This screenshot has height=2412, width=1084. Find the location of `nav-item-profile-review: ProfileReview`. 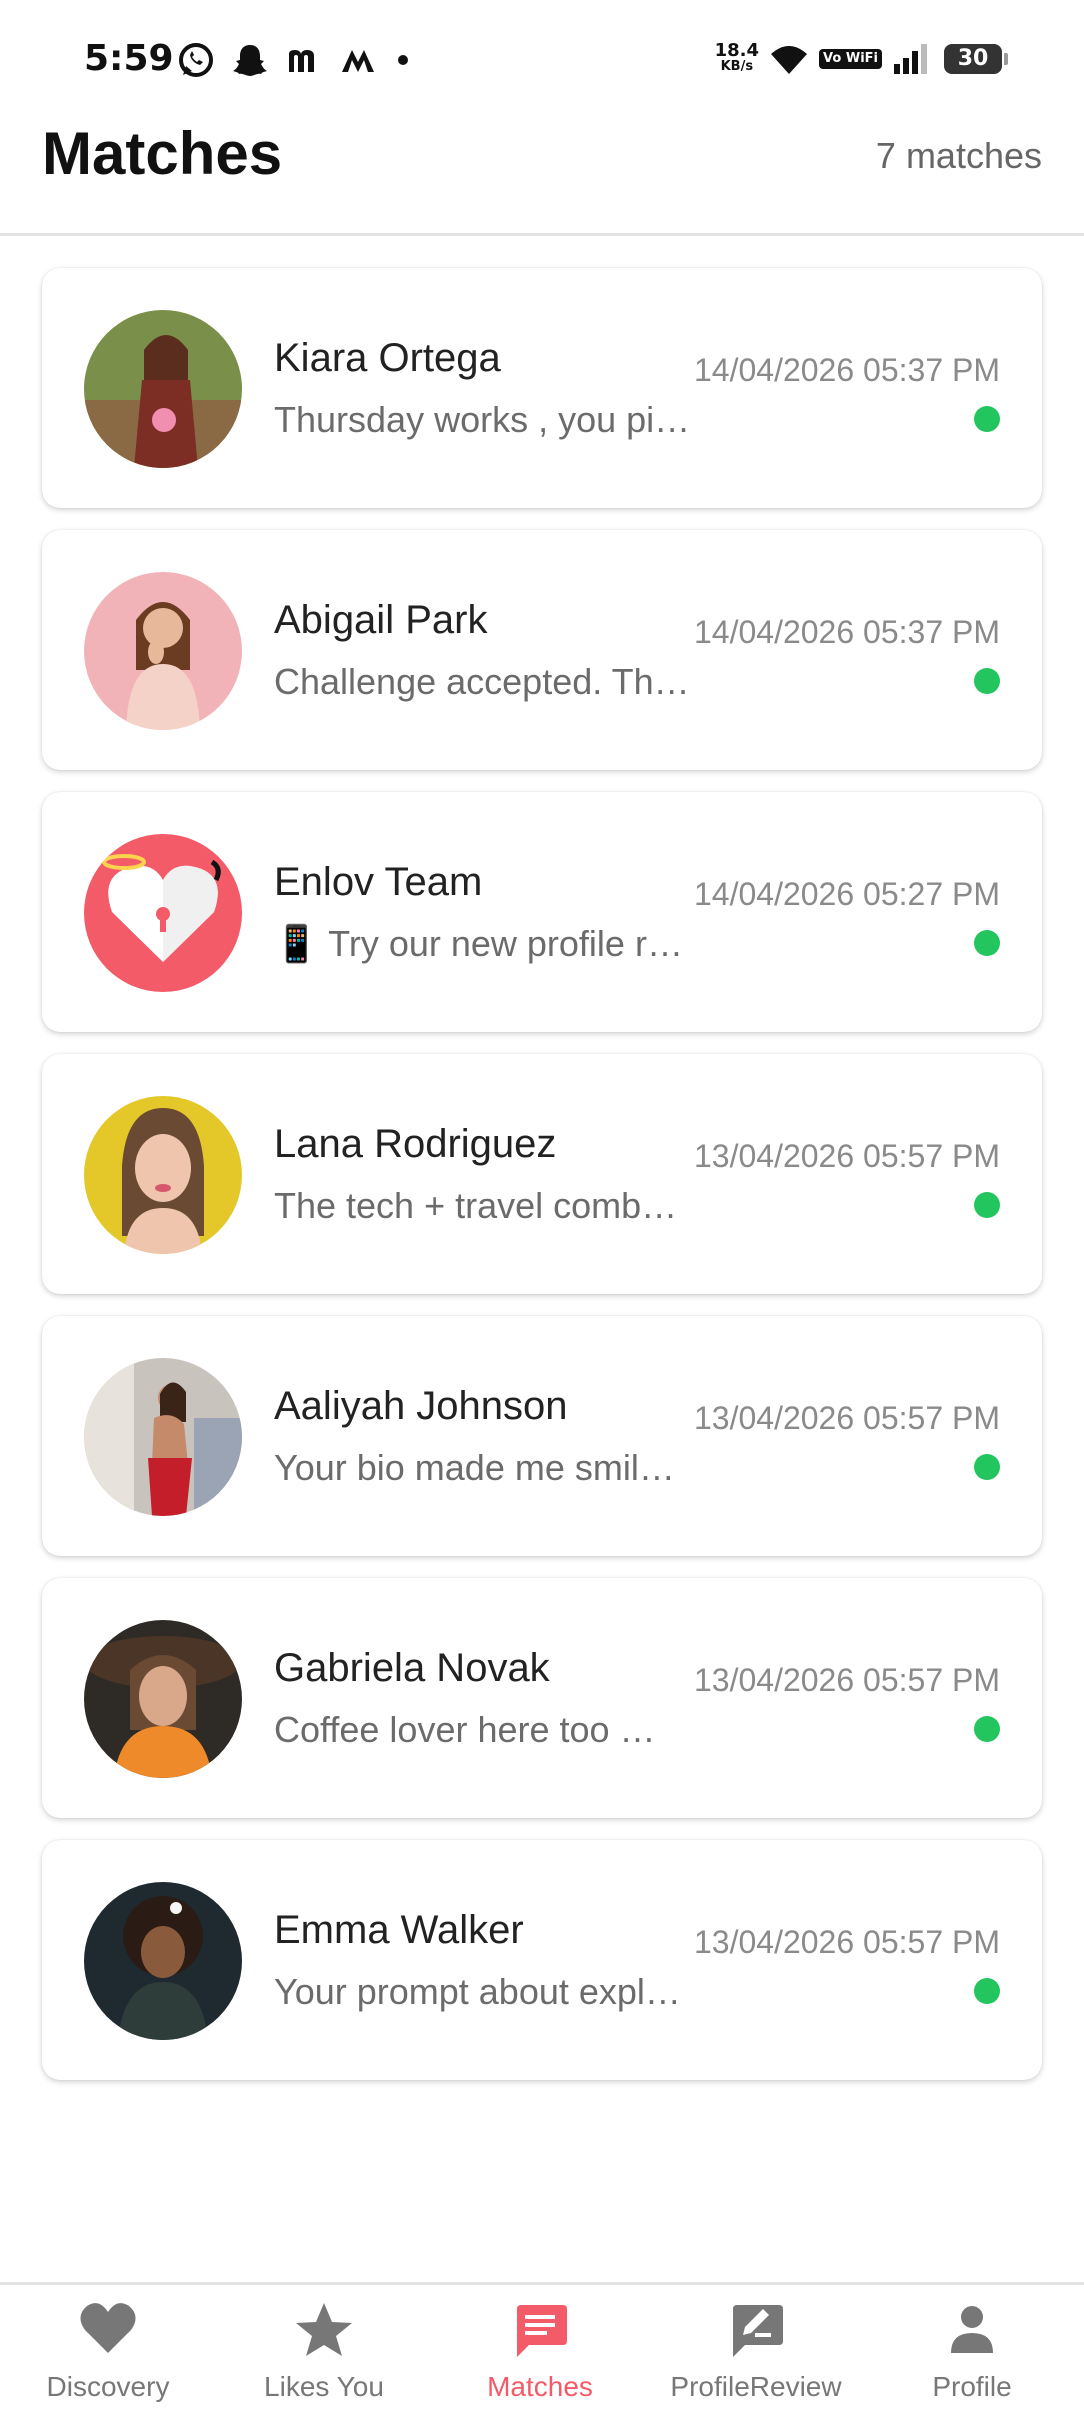

nav-item-profile-review: ProfileReview is located at coordinates (756, 2354).